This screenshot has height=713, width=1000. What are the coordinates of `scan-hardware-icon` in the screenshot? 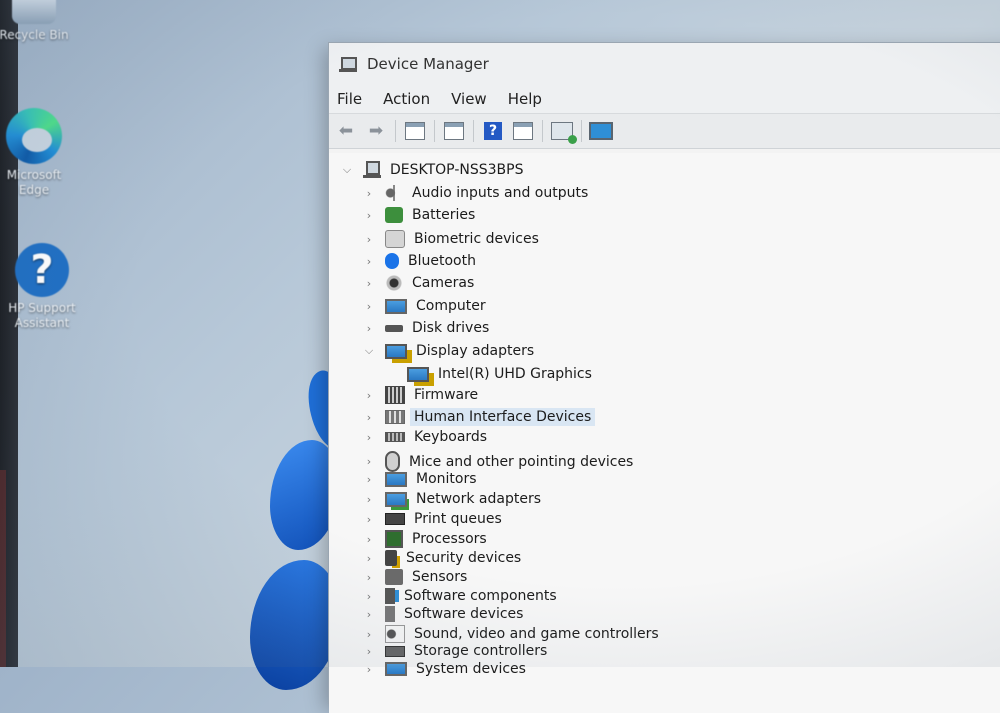 It's located at (563, 131).